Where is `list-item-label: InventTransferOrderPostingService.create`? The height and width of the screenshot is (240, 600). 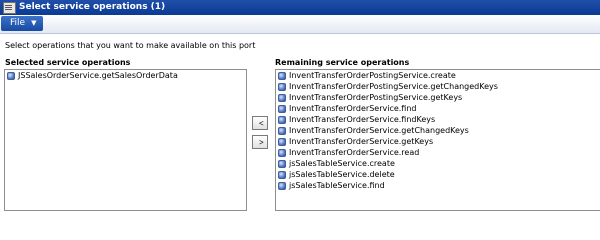
list-item-label: InventTransferOrderPostingService.create is located at coordinates (372, 75).